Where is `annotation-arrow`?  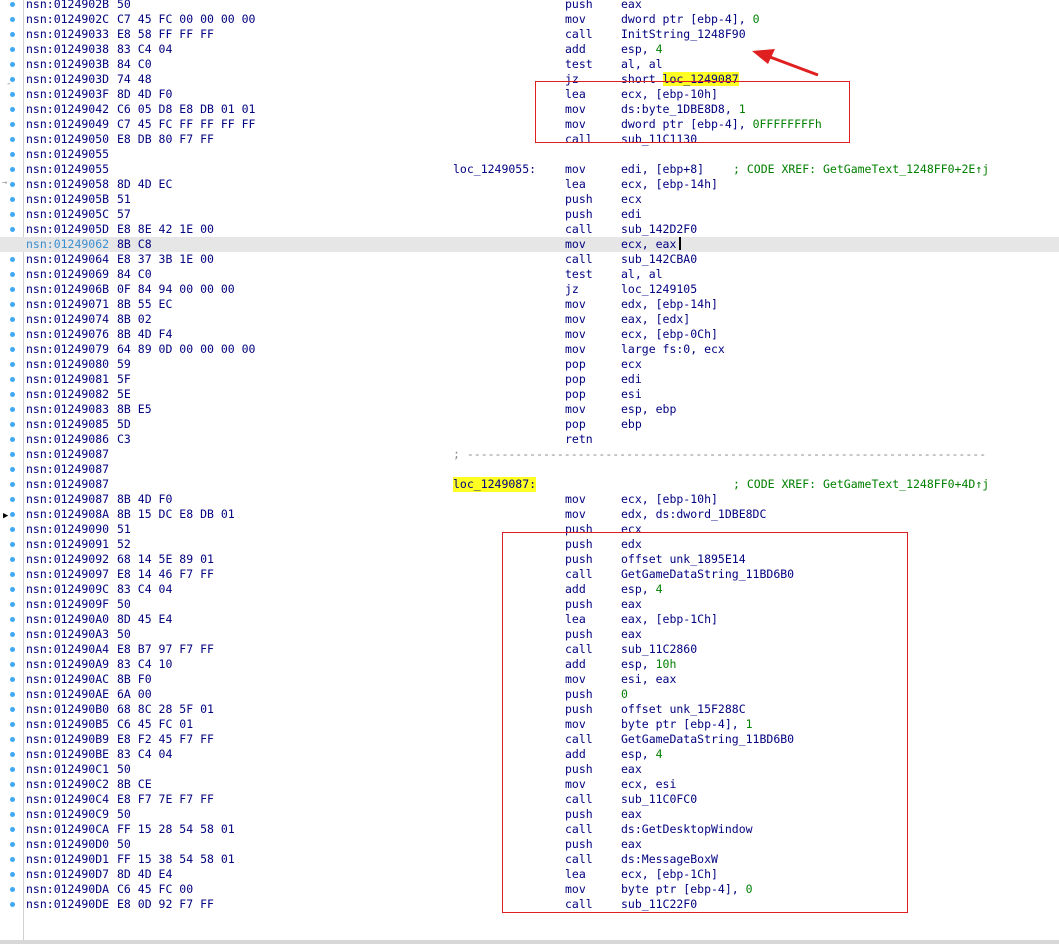
annotation-arrow is located at coordinates (785, 63).